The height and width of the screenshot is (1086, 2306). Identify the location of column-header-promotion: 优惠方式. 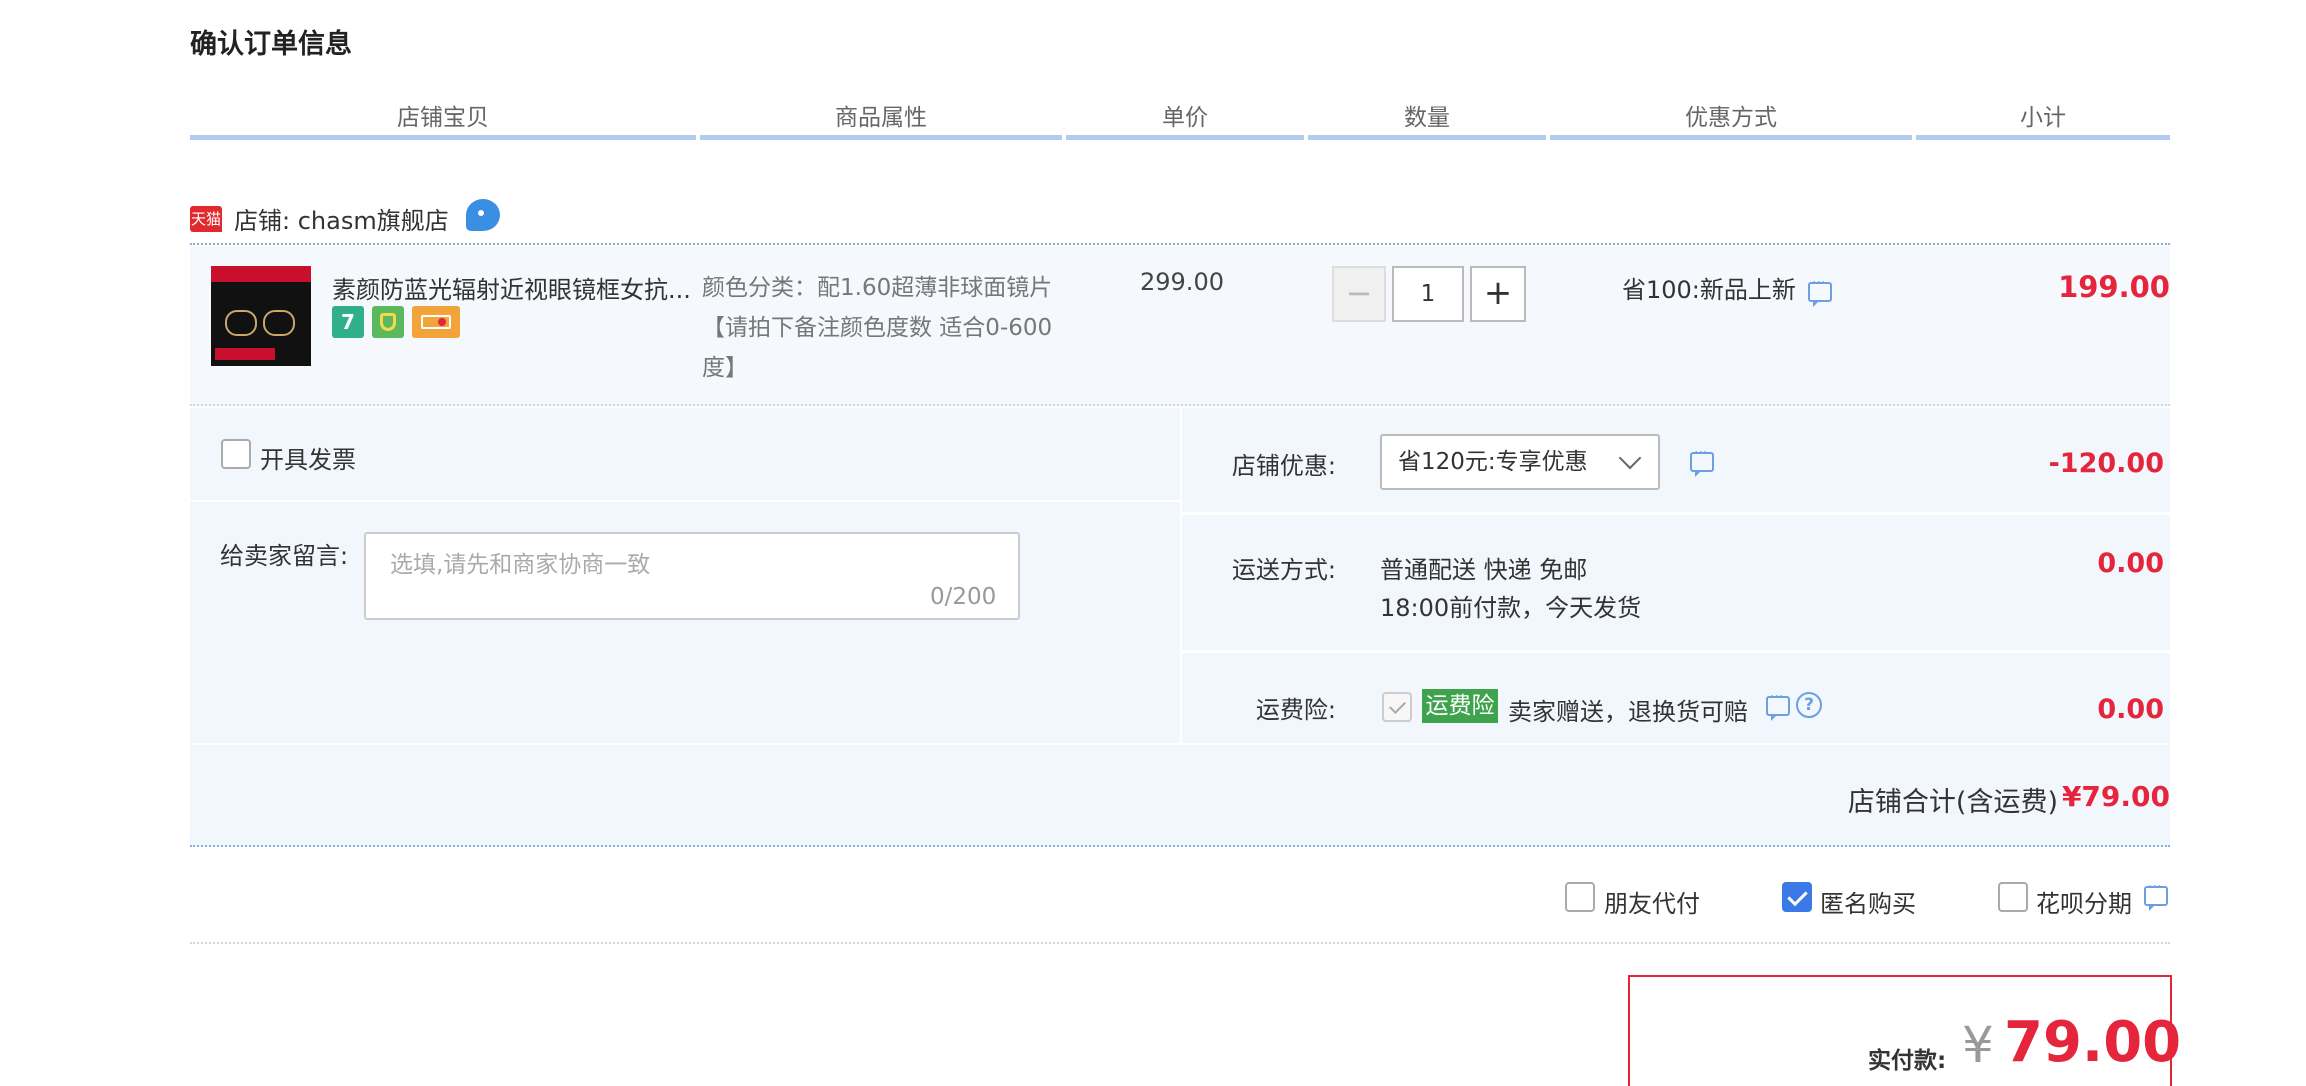
(1731, 120).